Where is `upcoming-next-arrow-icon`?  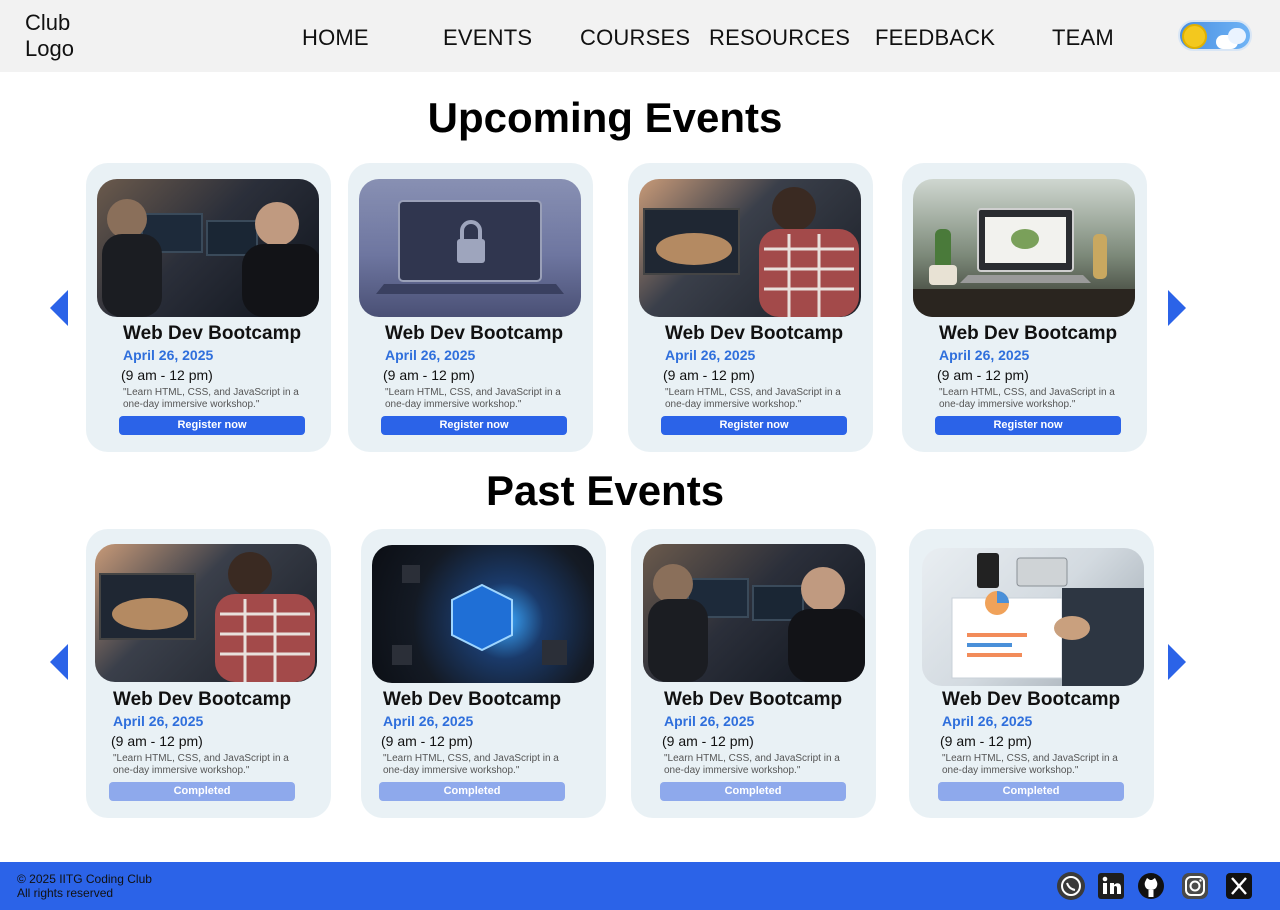
upcoming-next-arrow-icon is located at coordinates (1176, 308).